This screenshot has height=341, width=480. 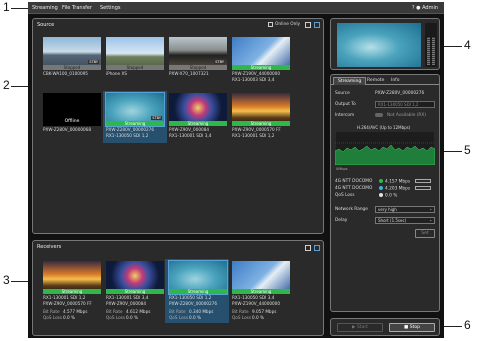 I want to click on link-name-1: 4G NTT DOCOMO, so click(x=354, y=181).